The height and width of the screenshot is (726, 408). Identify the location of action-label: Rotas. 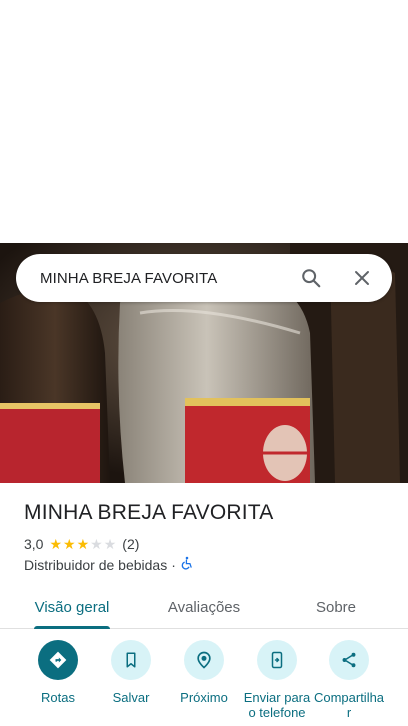
(58, 697).